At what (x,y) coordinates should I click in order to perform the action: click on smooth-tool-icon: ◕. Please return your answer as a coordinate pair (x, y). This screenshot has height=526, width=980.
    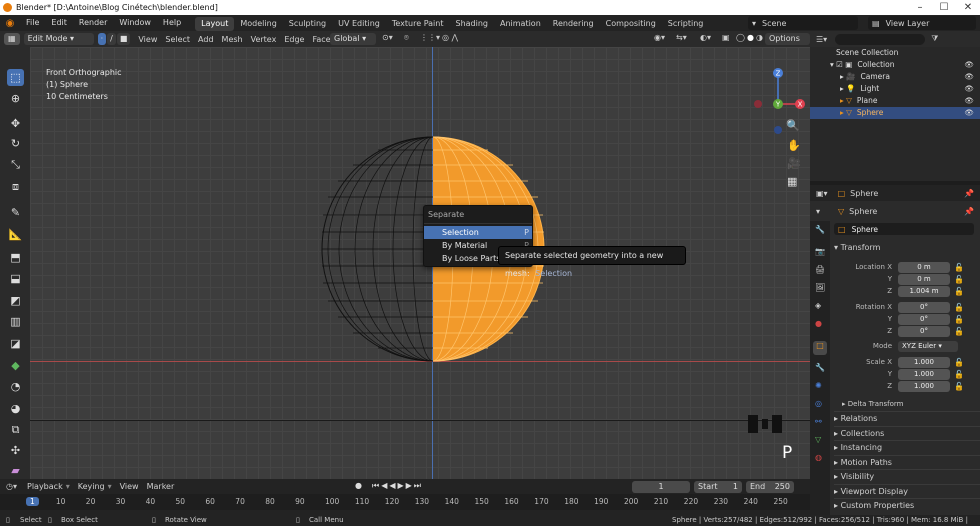
    Looking at the image, I should click on (15, 408).